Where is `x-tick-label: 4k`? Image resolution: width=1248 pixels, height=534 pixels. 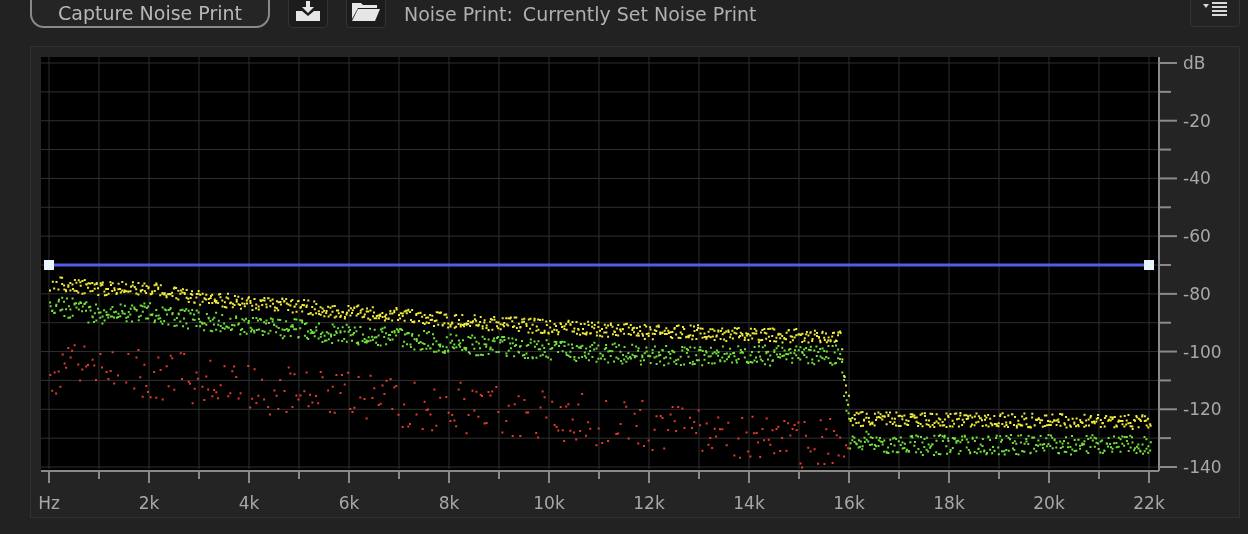
x-tick-label: 4k is located at coordinates (249, 503).